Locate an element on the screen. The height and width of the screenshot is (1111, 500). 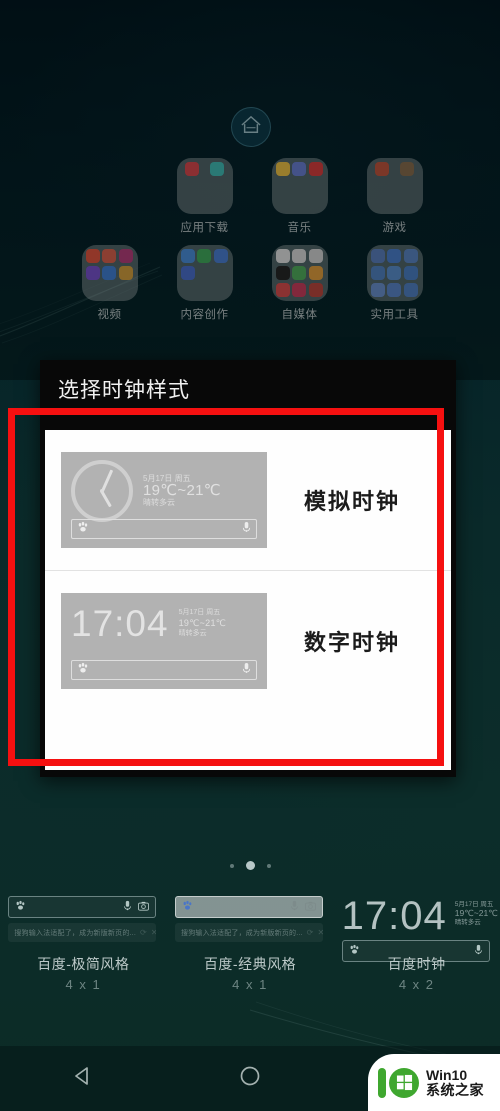
page-indicator is located at coordinates (250, 865).